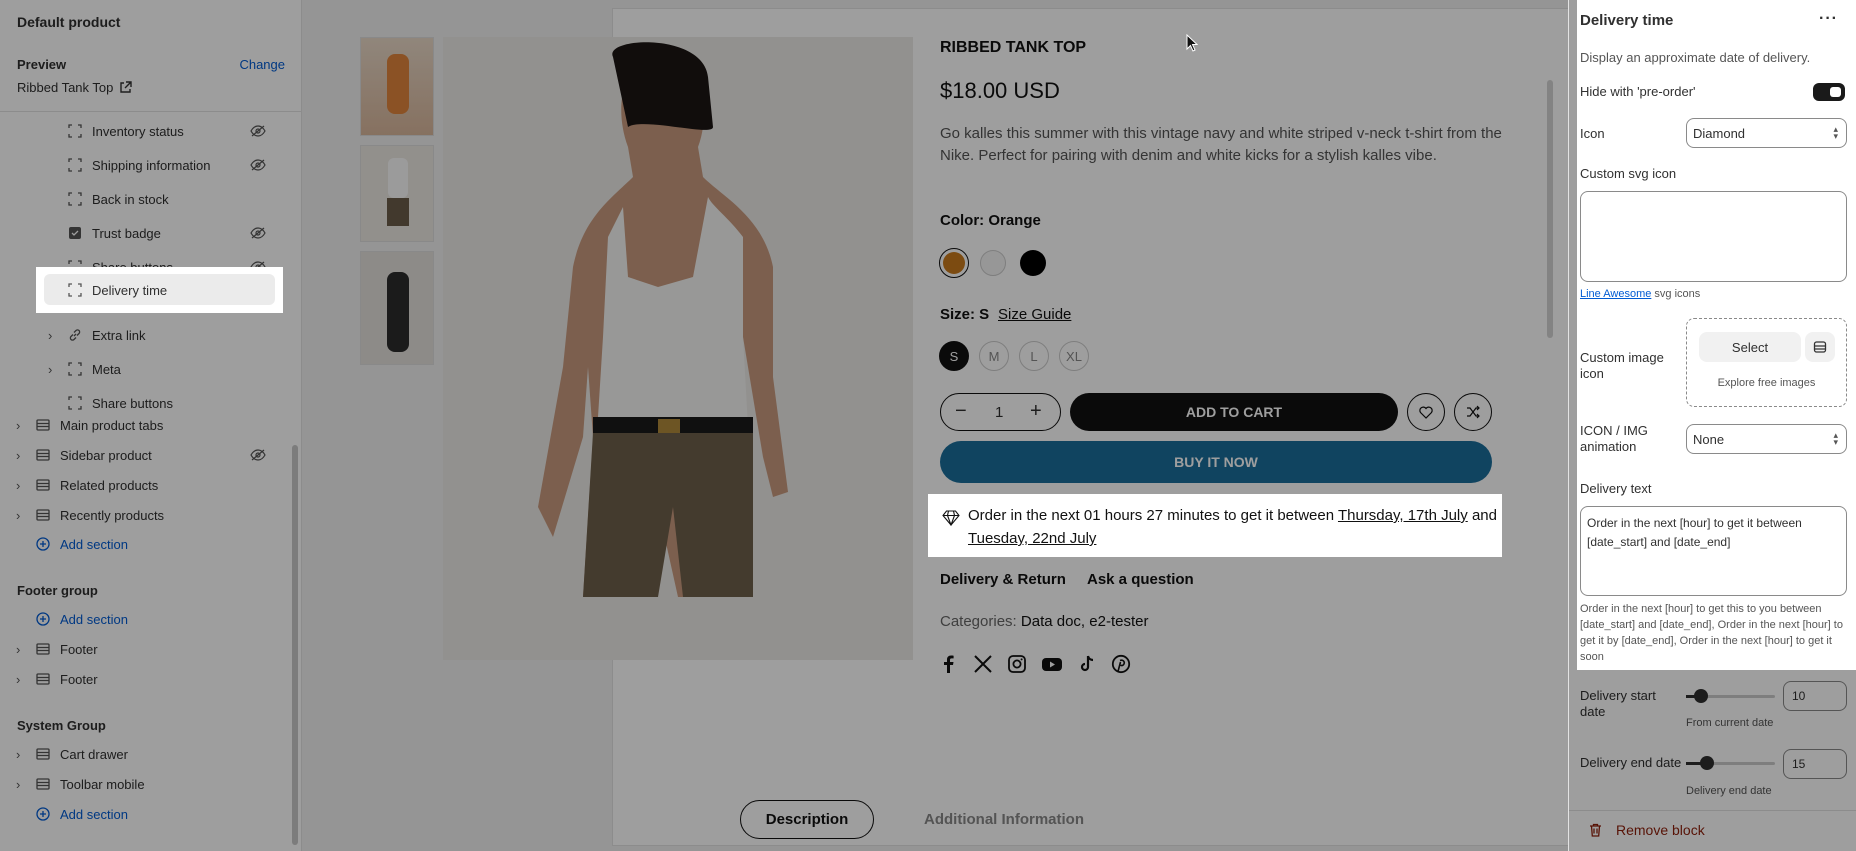 Image resolution: width=1856 pixels, height=851 pixels. Describe the element at coordinates (1017, 664) in the screenshot. I see `instagram-icon` at that location.